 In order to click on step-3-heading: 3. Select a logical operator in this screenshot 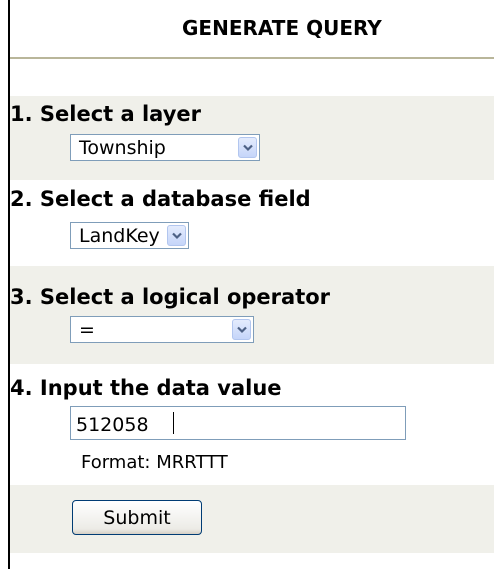, I will do `click(170, 297)`.